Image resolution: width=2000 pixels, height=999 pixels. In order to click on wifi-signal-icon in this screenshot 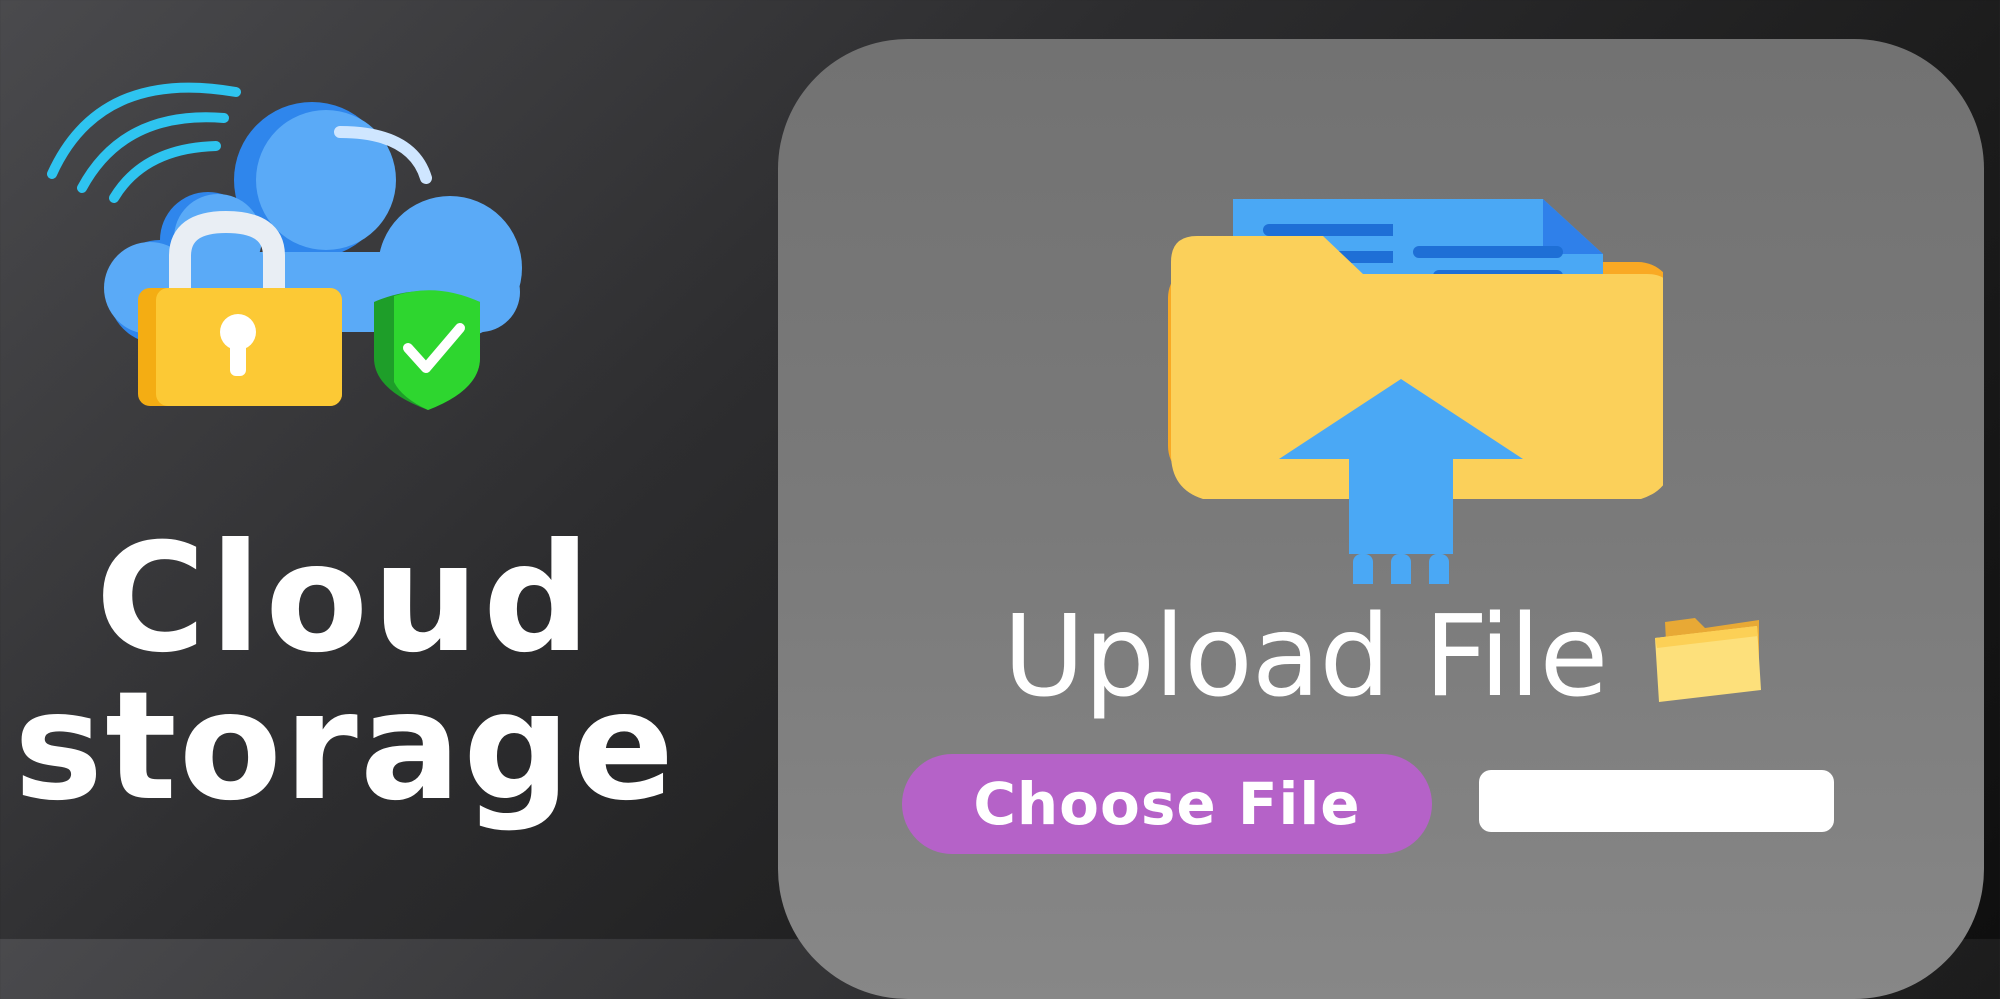, I will do `click(144, 142)`.